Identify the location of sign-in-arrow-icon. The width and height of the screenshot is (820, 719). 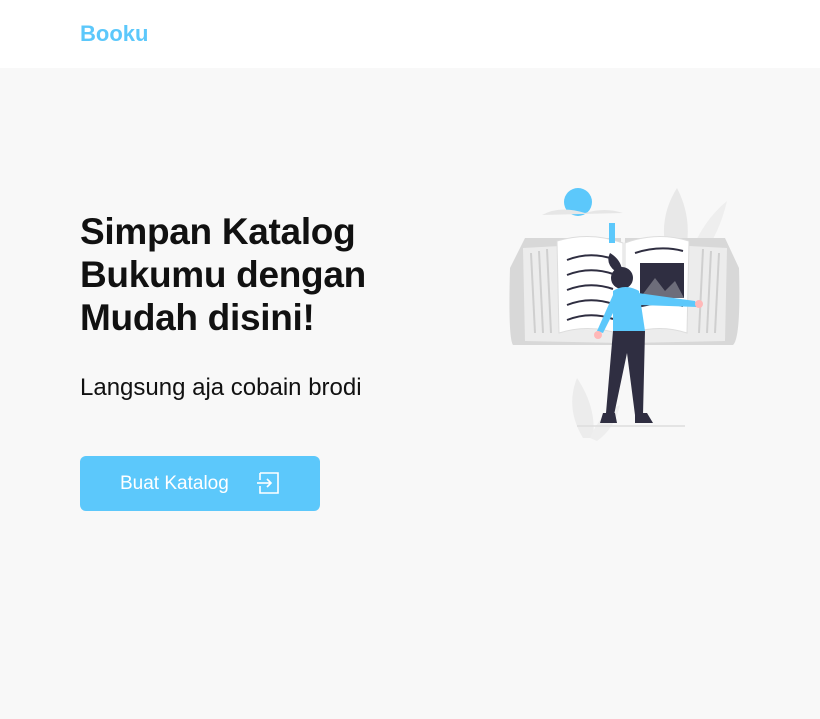
(268, 483).